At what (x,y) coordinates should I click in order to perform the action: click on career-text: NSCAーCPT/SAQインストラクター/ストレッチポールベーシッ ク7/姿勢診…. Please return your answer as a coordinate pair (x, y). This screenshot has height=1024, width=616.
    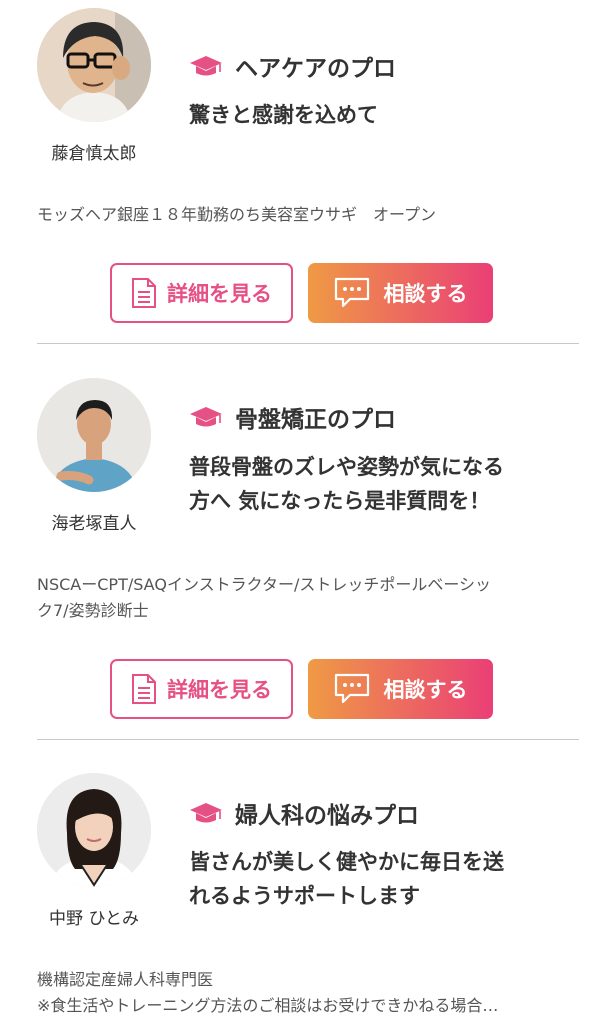
    Looking at the image, I should click on (309, 598).